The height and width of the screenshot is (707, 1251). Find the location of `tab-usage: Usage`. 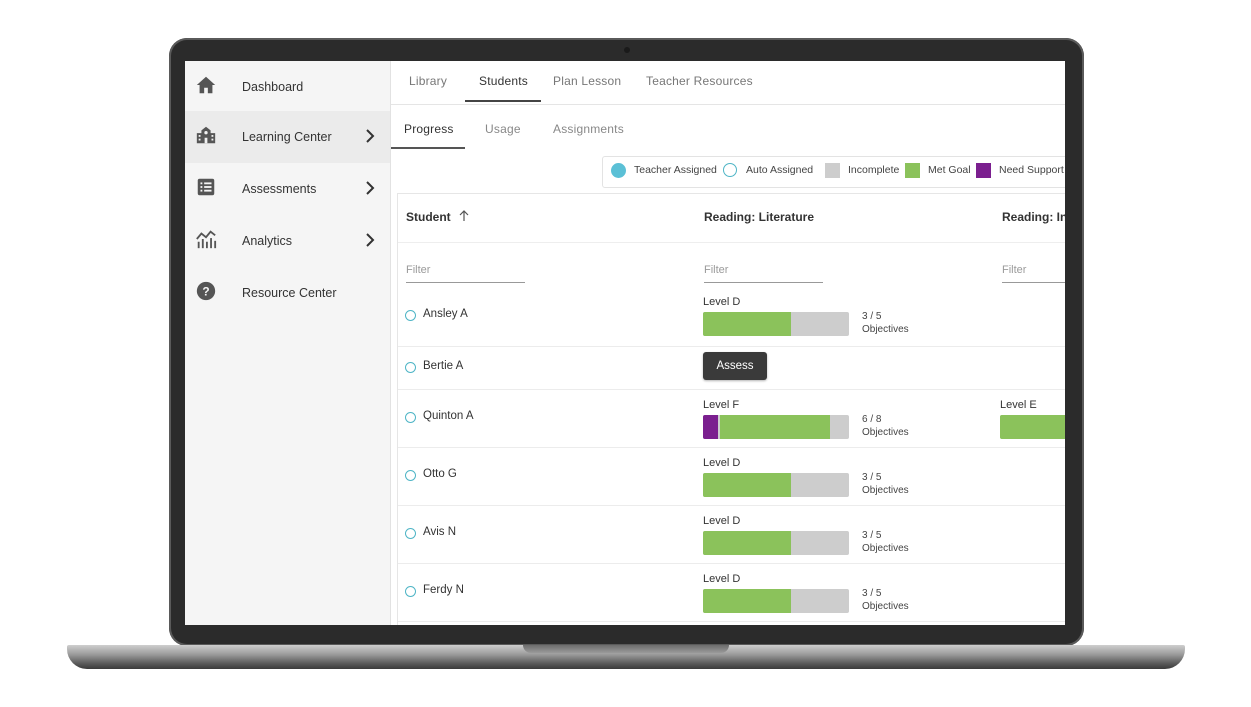

tab-usage: Usage is located at coordinates (503, 129).